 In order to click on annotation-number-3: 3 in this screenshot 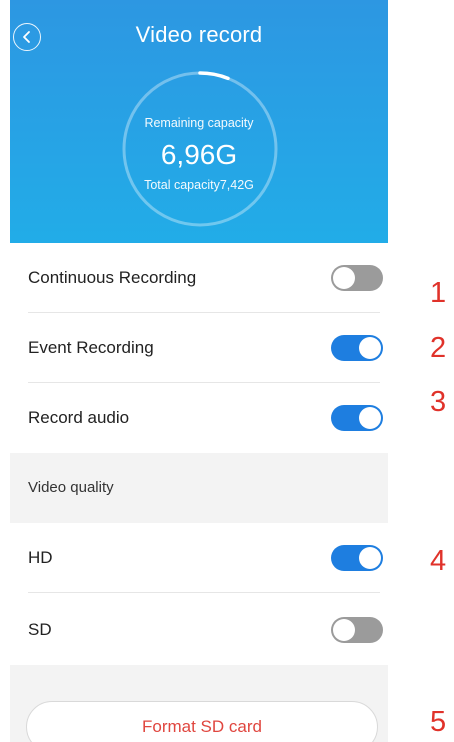, I will do `click(438, 402)`.